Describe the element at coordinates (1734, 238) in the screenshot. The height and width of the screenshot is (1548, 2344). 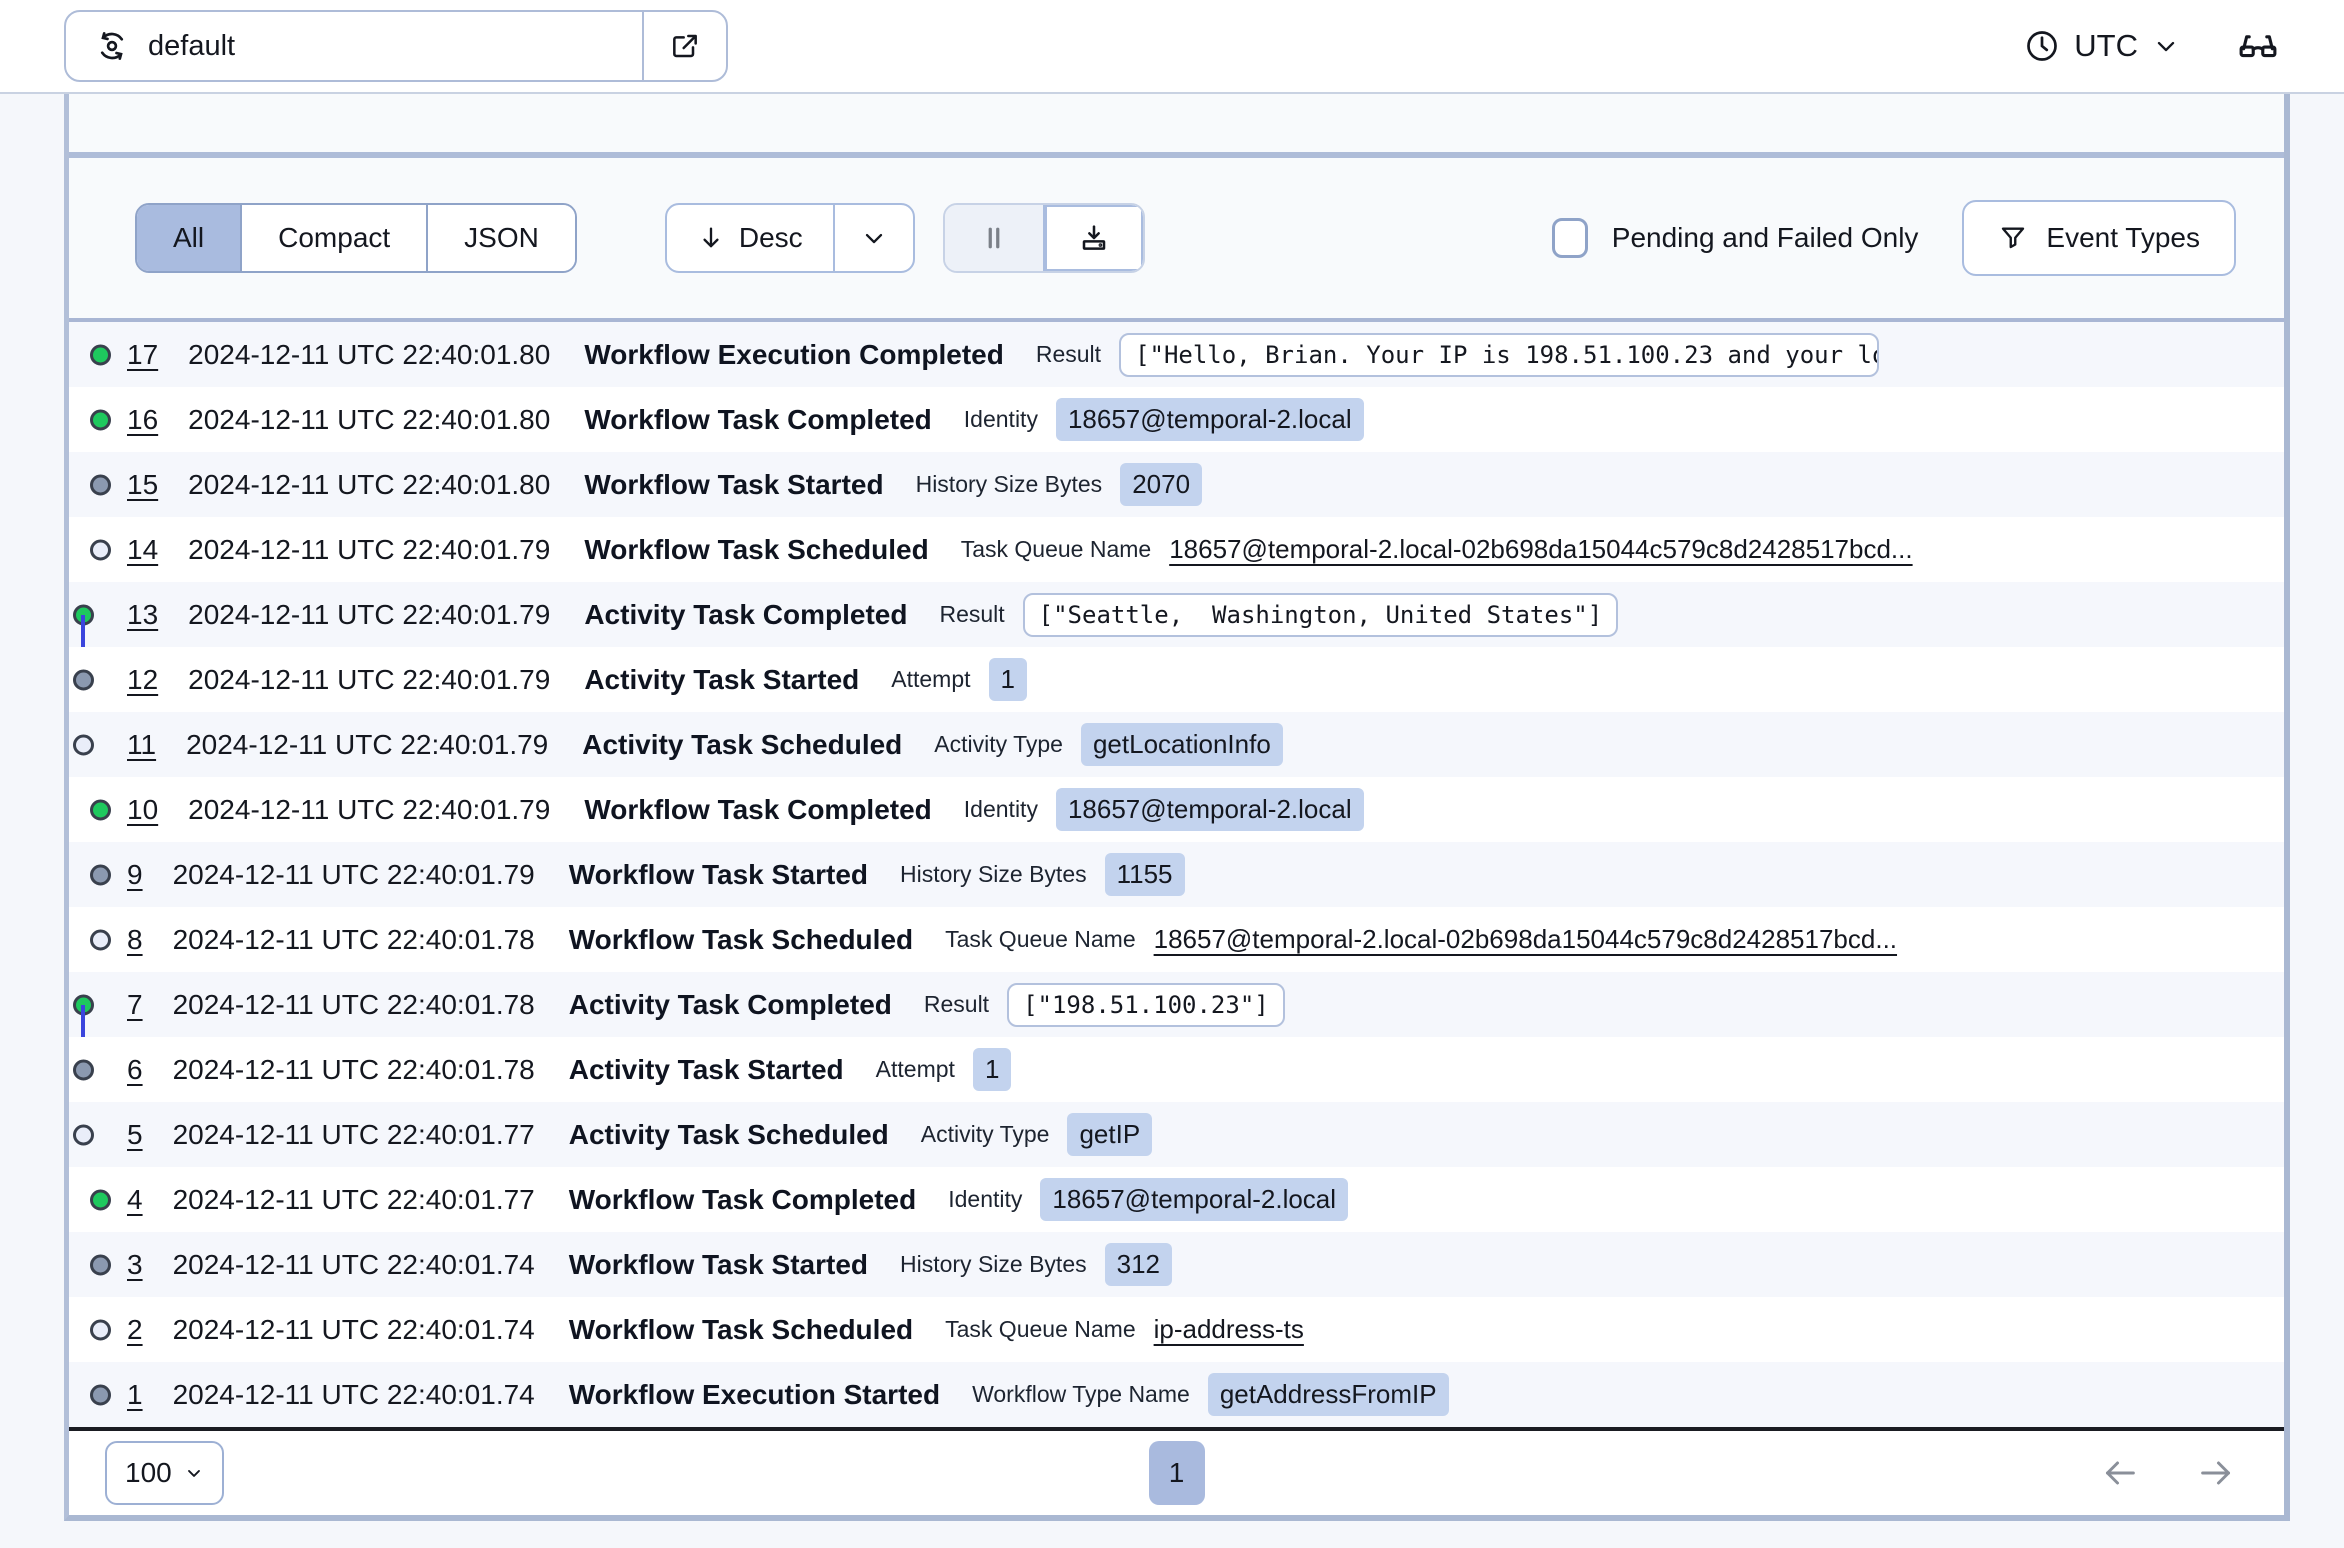
I see `pending-failed-filter: Pending and Failed Only` at that location.